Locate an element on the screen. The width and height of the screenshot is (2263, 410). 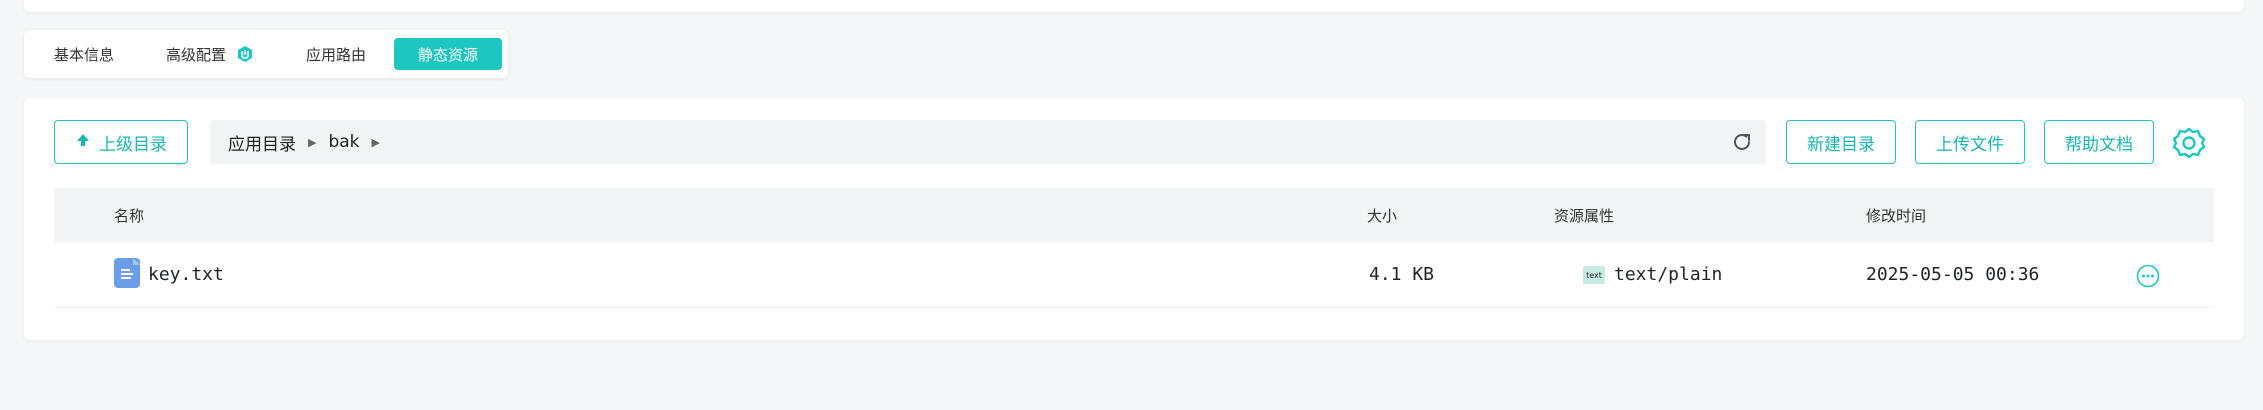
parent-directory-button: 上级目录 is located at coordinates (121, 142).